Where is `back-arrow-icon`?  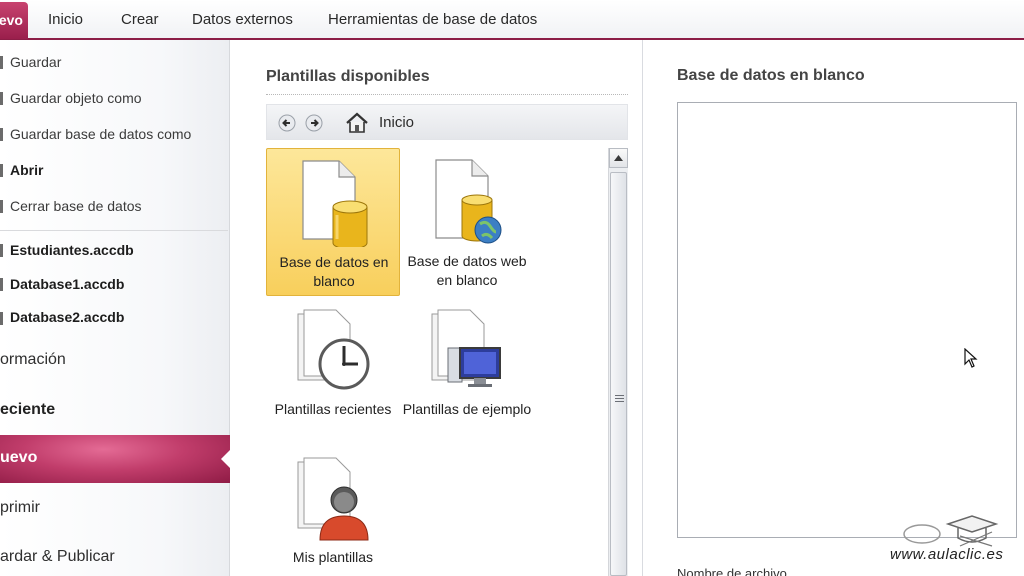 back-arrow-icon is located at coordinates (287, 123).